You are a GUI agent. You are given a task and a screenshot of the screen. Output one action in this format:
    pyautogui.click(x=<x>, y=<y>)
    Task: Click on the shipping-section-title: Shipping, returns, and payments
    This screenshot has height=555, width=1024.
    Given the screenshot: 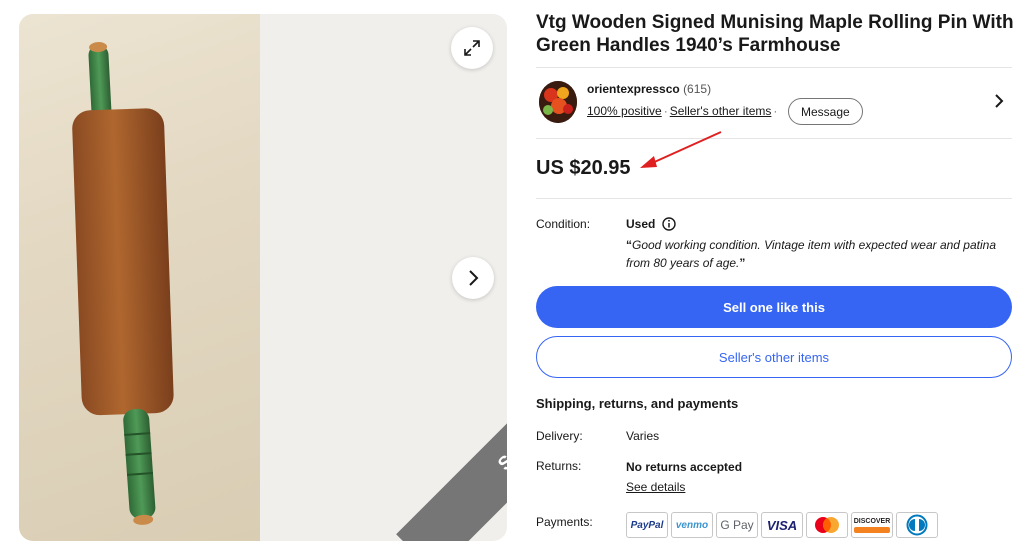 What is the action you would take?
    pyautogui.click(x=637, y=403)
    